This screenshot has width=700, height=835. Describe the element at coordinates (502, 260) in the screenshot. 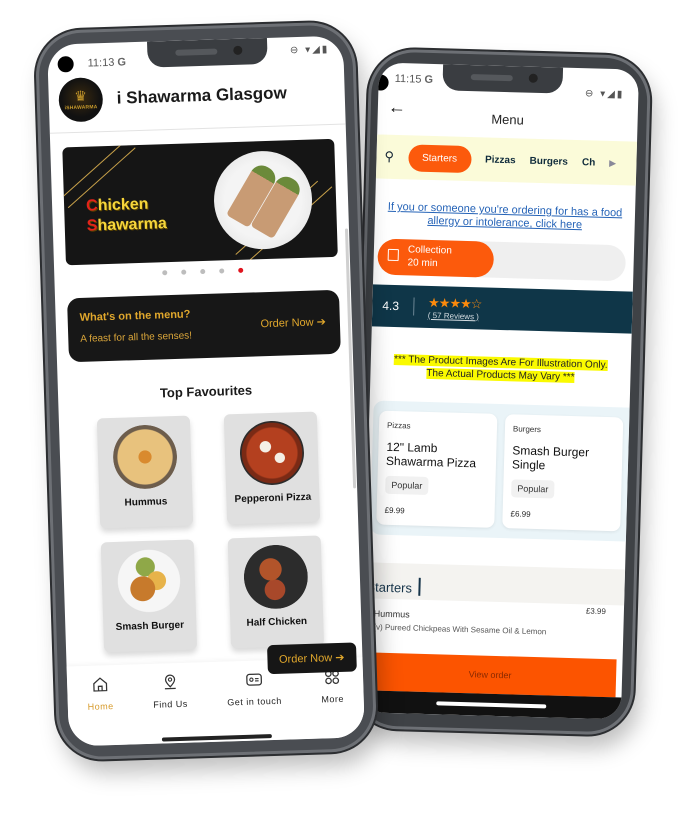

I see `fulfilment-toggle: Collection 20 min` at that location.